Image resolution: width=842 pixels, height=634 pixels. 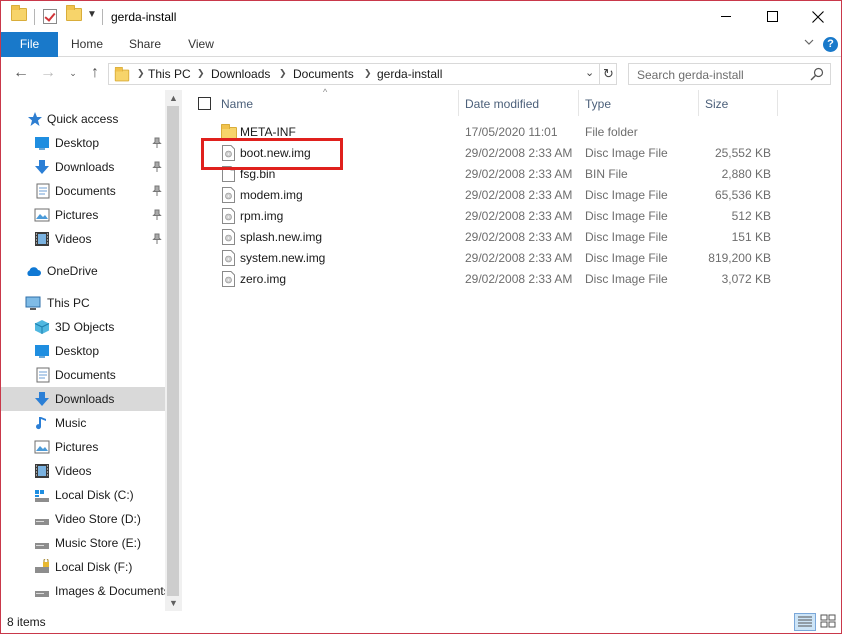 What do you see at coordinates (589, 72) in the screenshot?
I see `address-history-dropdown-icon: ⌄` at bounding box center [589, 72].